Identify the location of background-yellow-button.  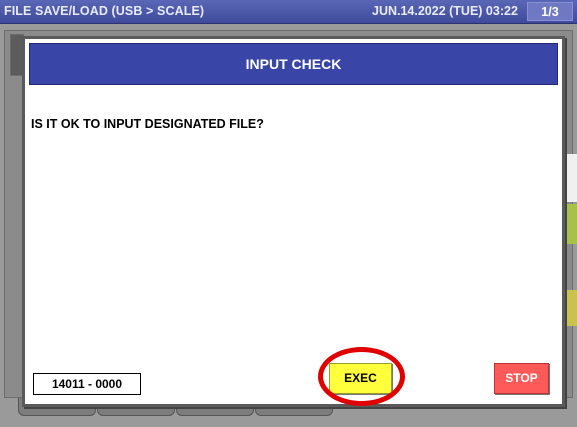
(572, 308).